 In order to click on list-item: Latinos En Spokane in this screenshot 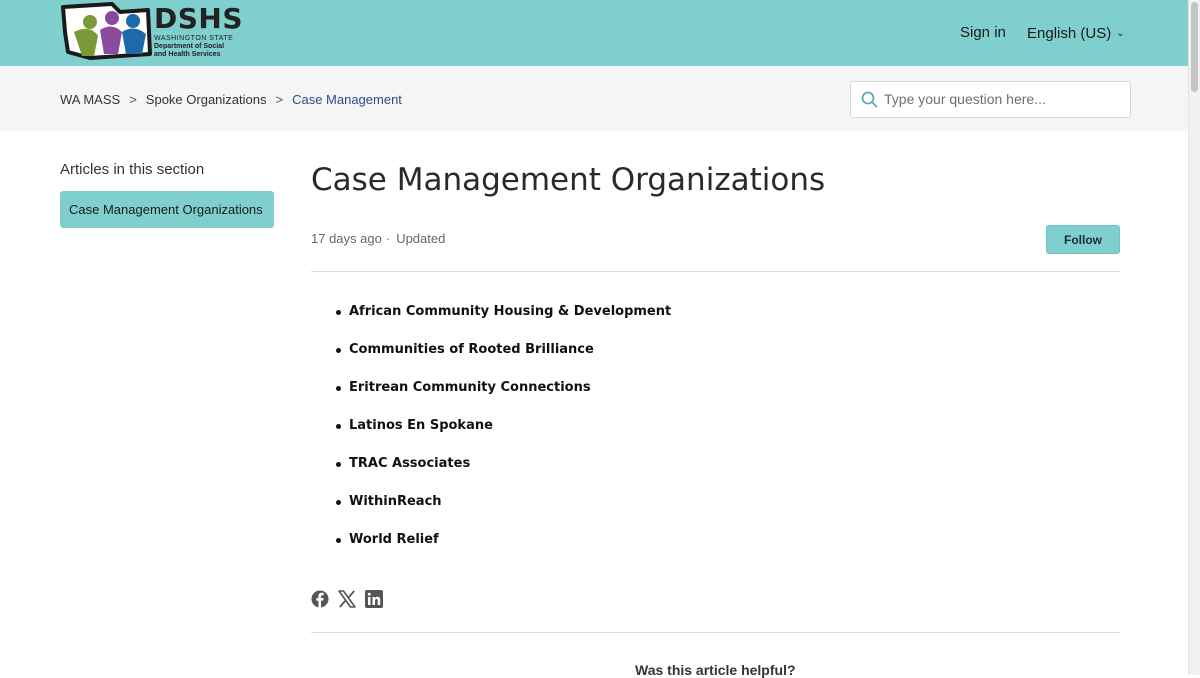, I will do `click(491, 433)`.